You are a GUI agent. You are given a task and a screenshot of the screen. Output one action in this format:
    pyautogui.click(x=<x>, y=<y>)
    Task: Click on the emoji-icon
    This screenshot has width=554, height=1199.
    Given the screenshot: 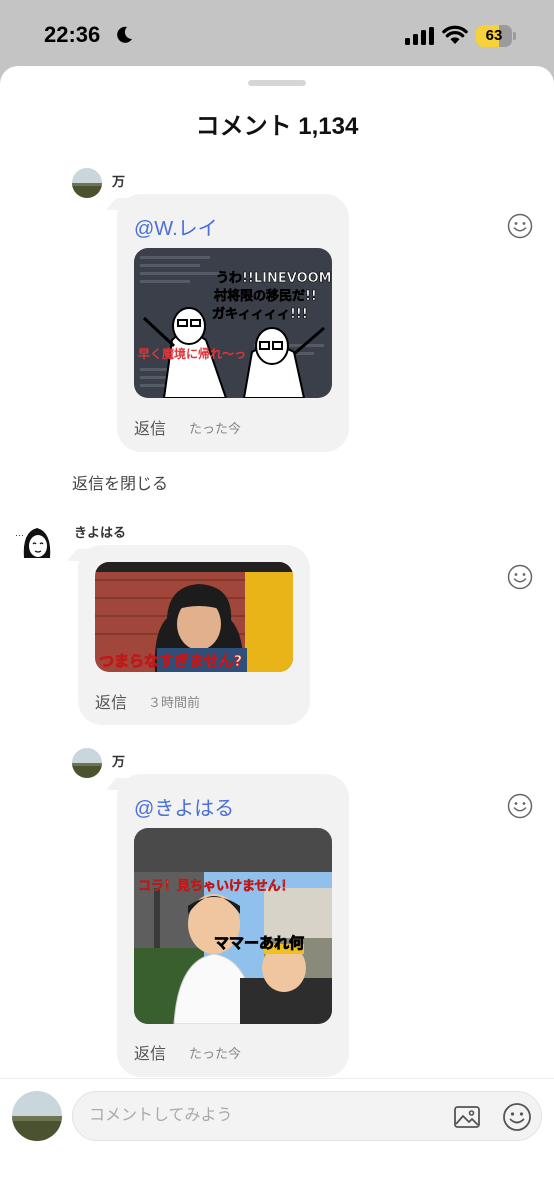 What is the action you would take?
    pyautogui.click(x=517, y=1117)
    